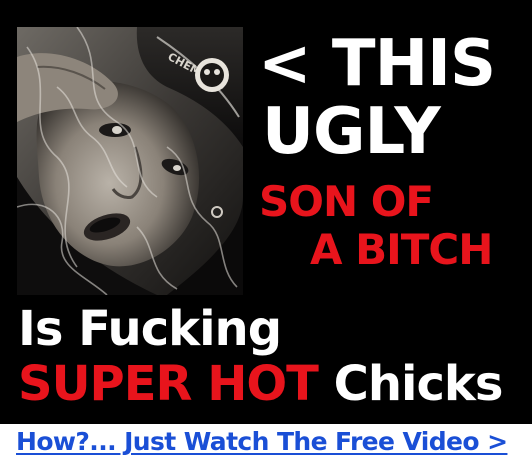  I want to click on watch-video-link: How?... Just Watch The Free Video >, so click(262, 442).